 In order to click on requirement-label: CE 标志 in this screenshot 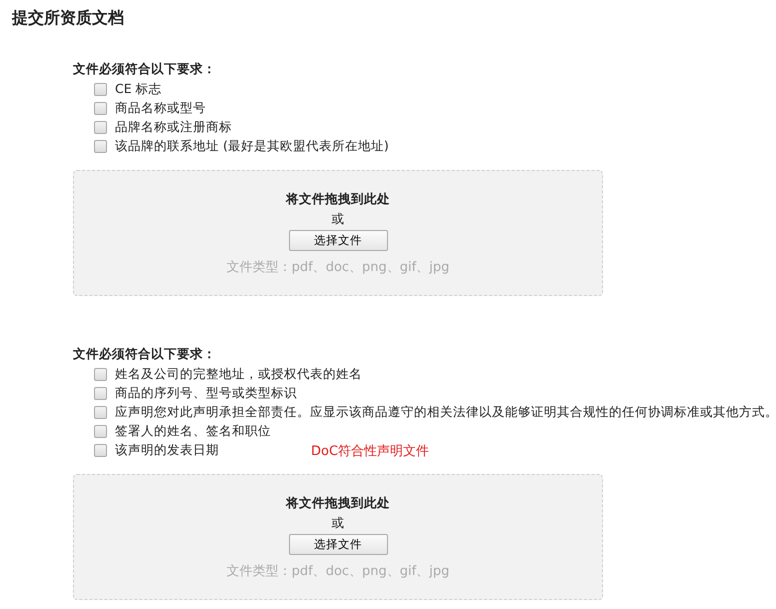, I will do `click(138, 89)`.